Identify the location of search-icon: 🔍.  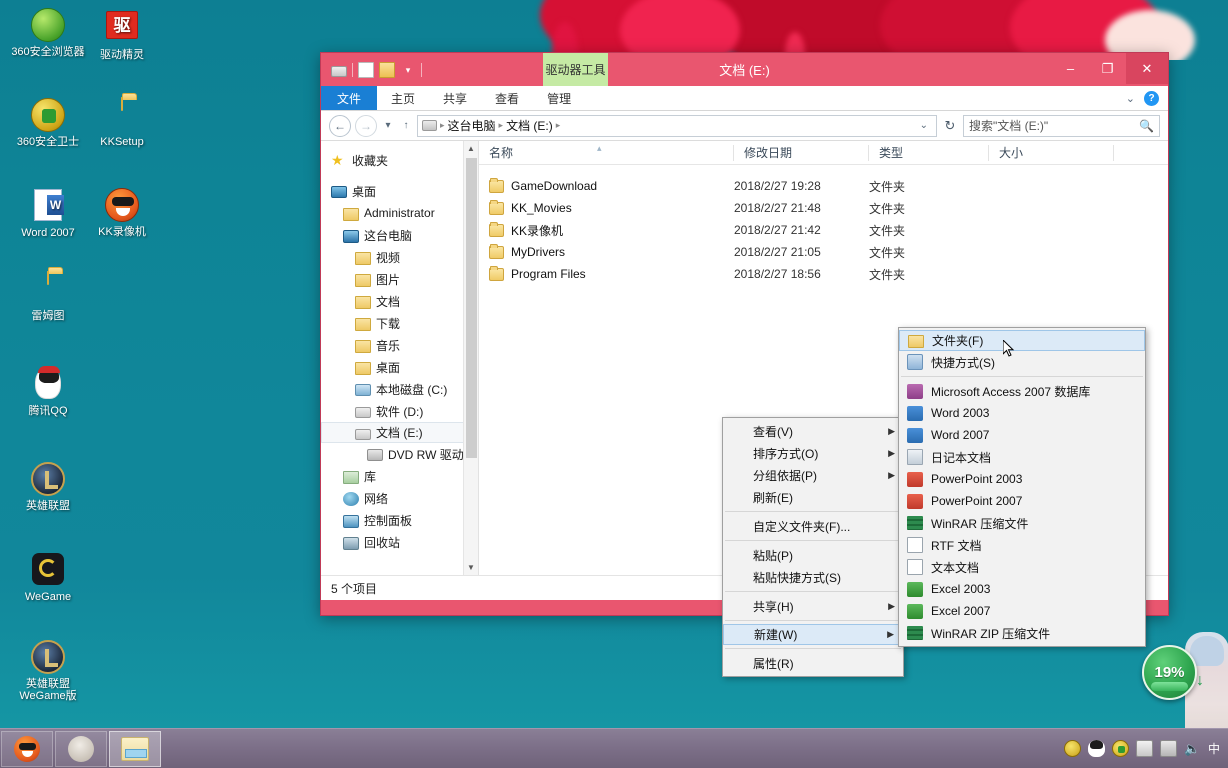
(1146, 126).